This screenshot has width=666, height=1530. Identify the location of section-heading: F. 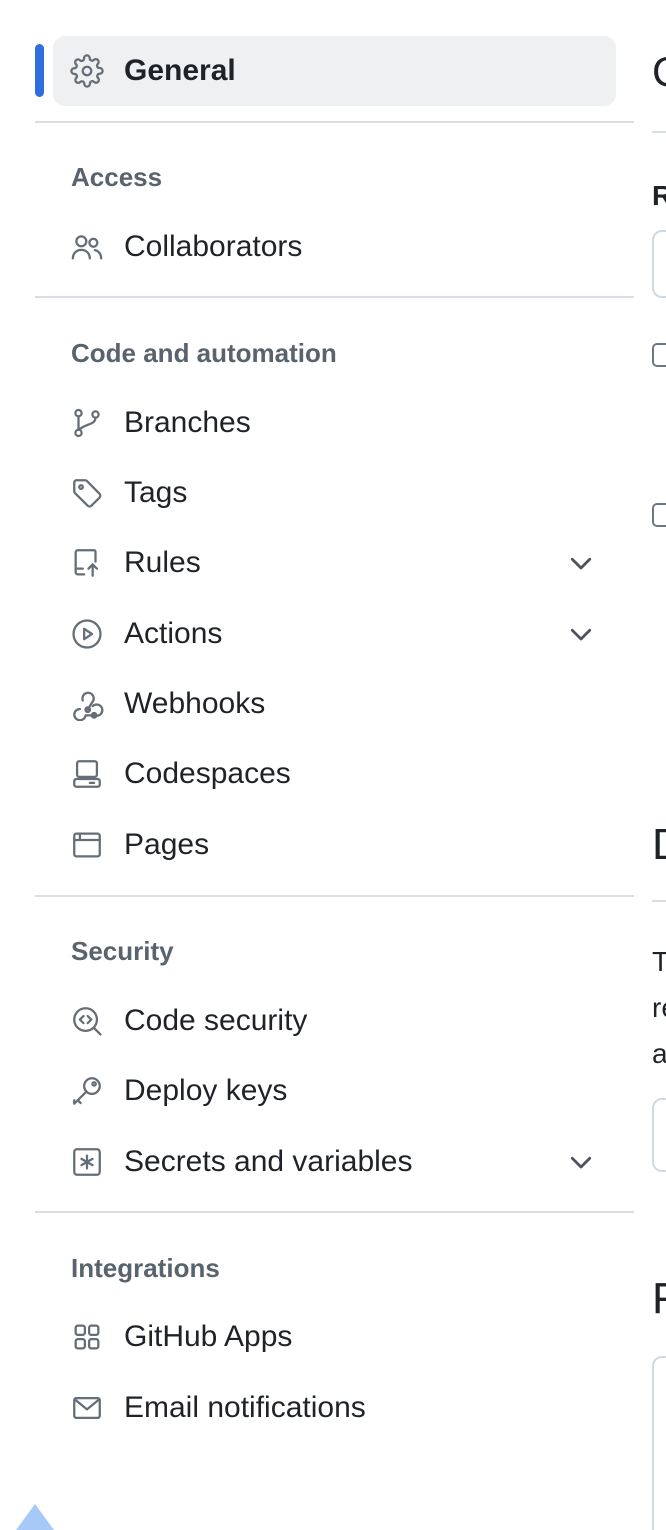
(659, 1298).